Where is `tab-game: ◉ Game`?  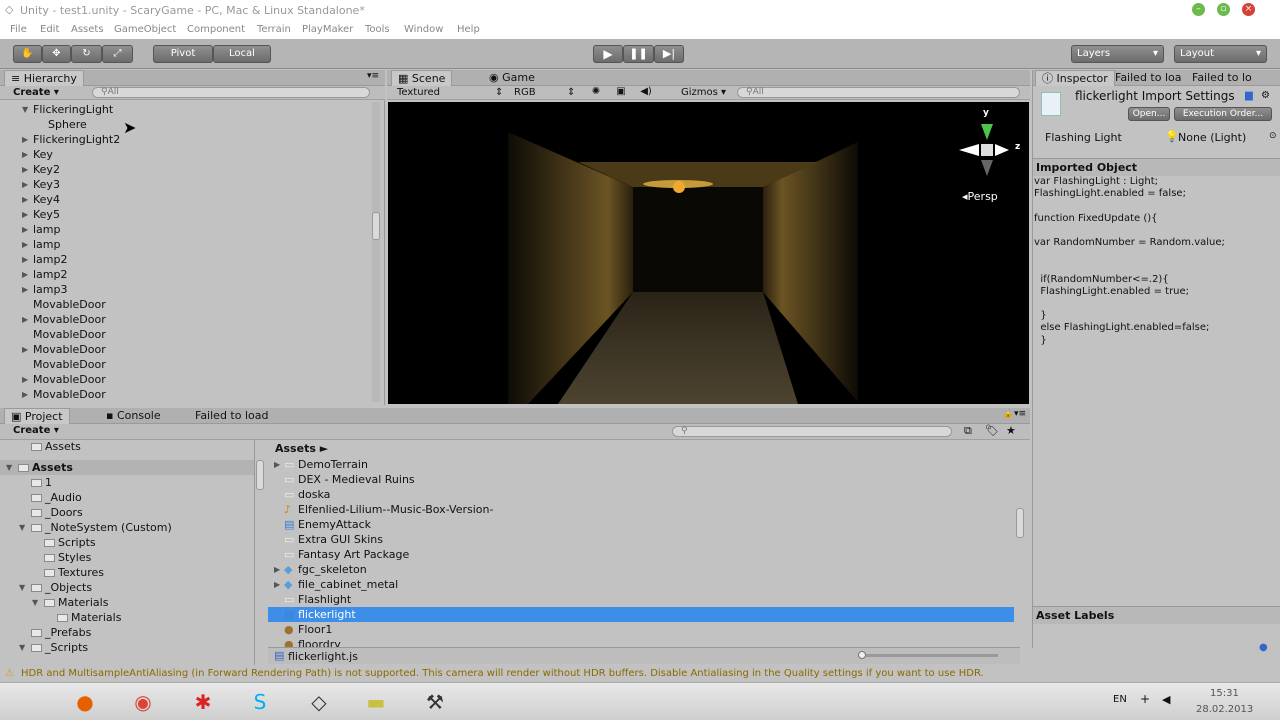 tab-game: ◉ Game is located at coordinates (512, 78).